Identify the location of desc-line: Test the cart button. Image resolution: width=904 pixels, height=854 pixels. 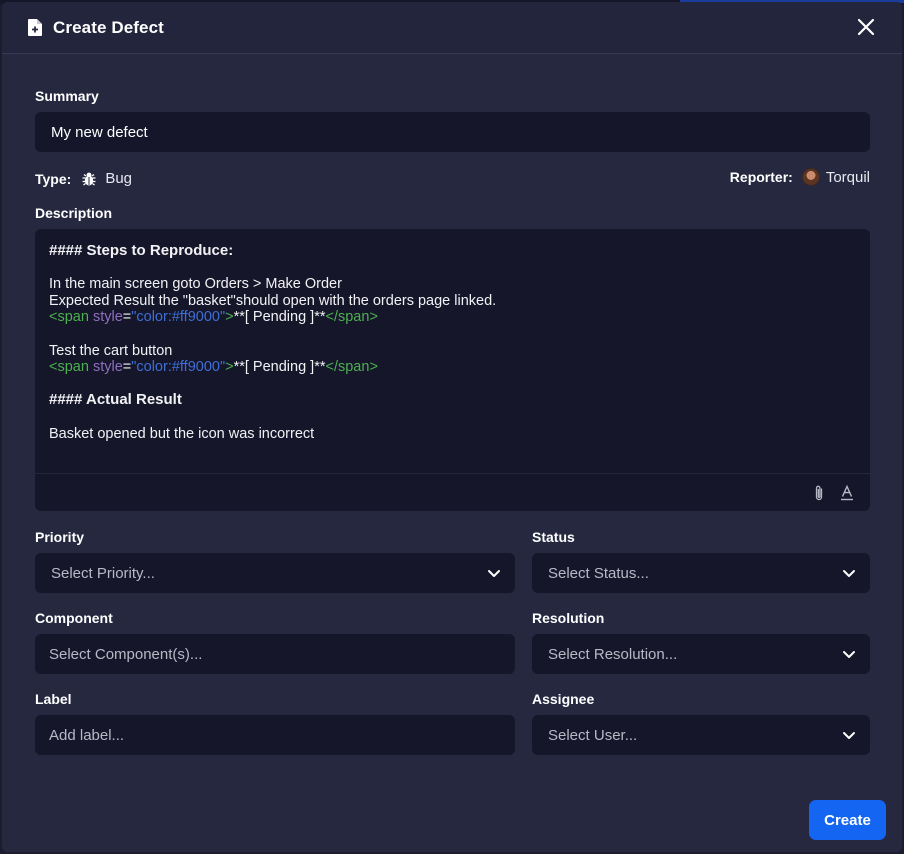
(111, 350).